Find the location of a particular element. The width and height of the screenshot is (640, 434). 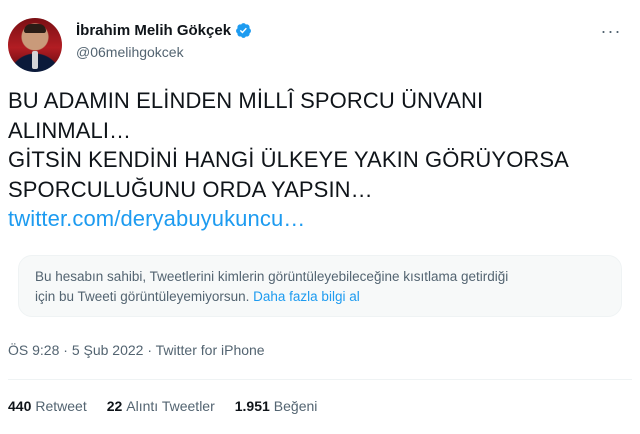

tweet-stats: 440 Retweet 22 Alıntı Tweetler 1.951 Beğeni is located at coordinates (162, 406).